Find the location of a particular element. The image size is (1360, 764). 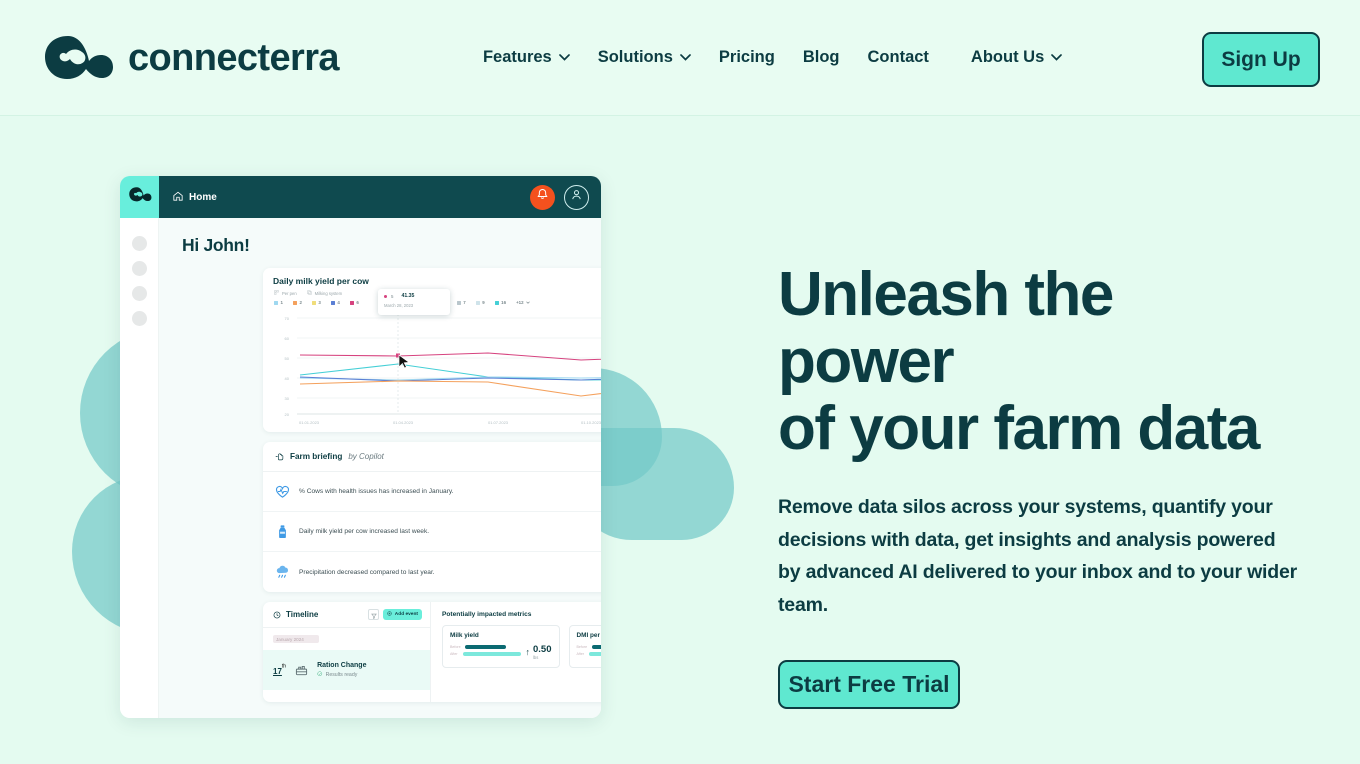

add-event-button: Add event is located at coordinates (402, 614).